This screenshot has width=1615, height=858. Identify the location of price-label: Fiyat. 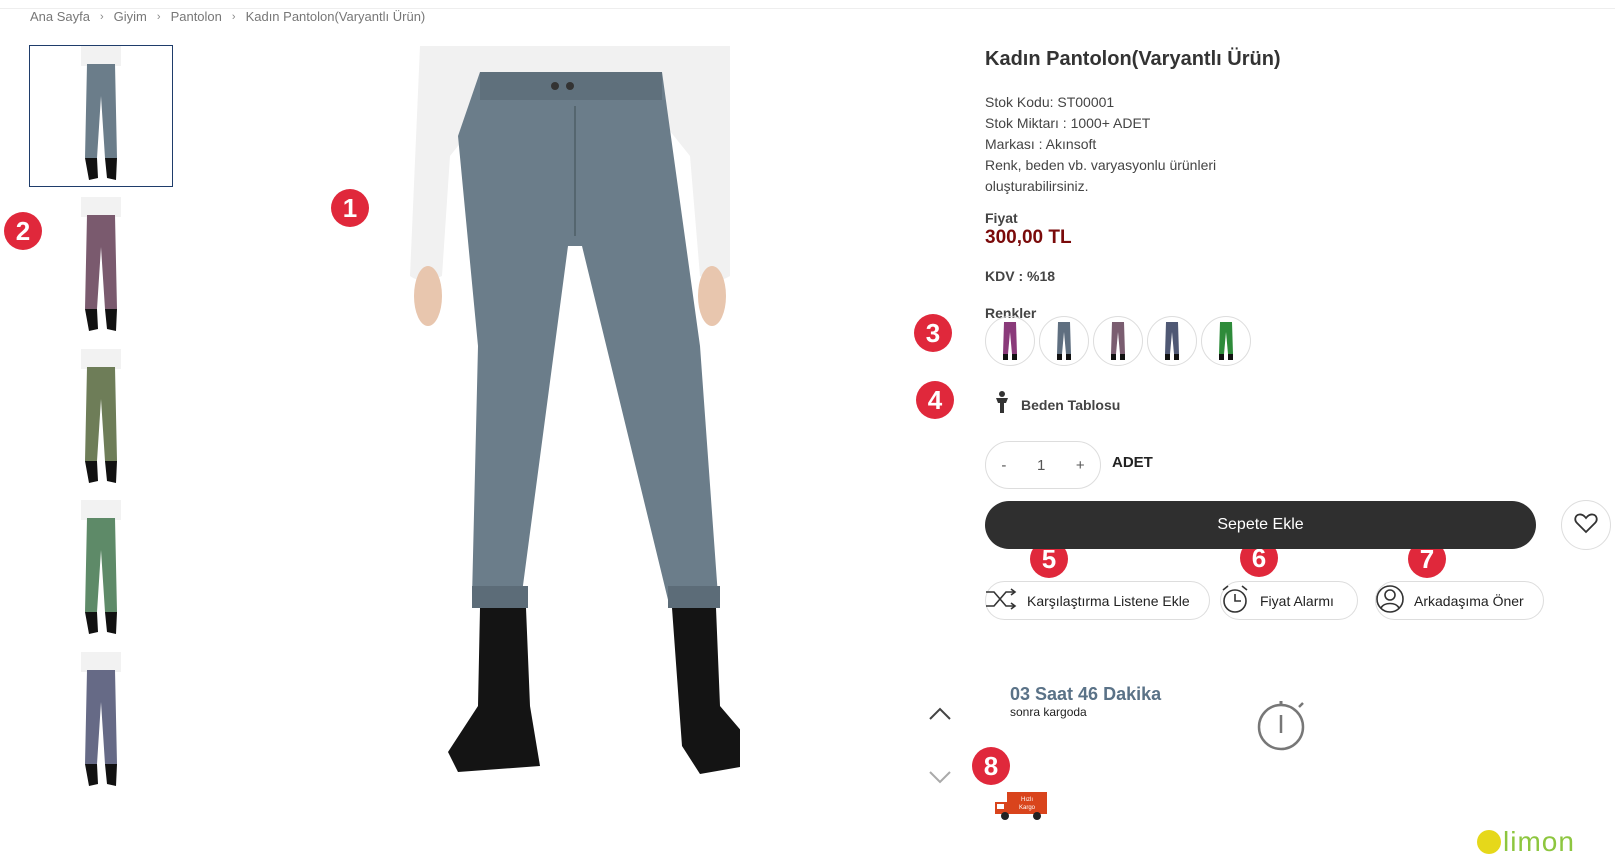
(1001, 218).